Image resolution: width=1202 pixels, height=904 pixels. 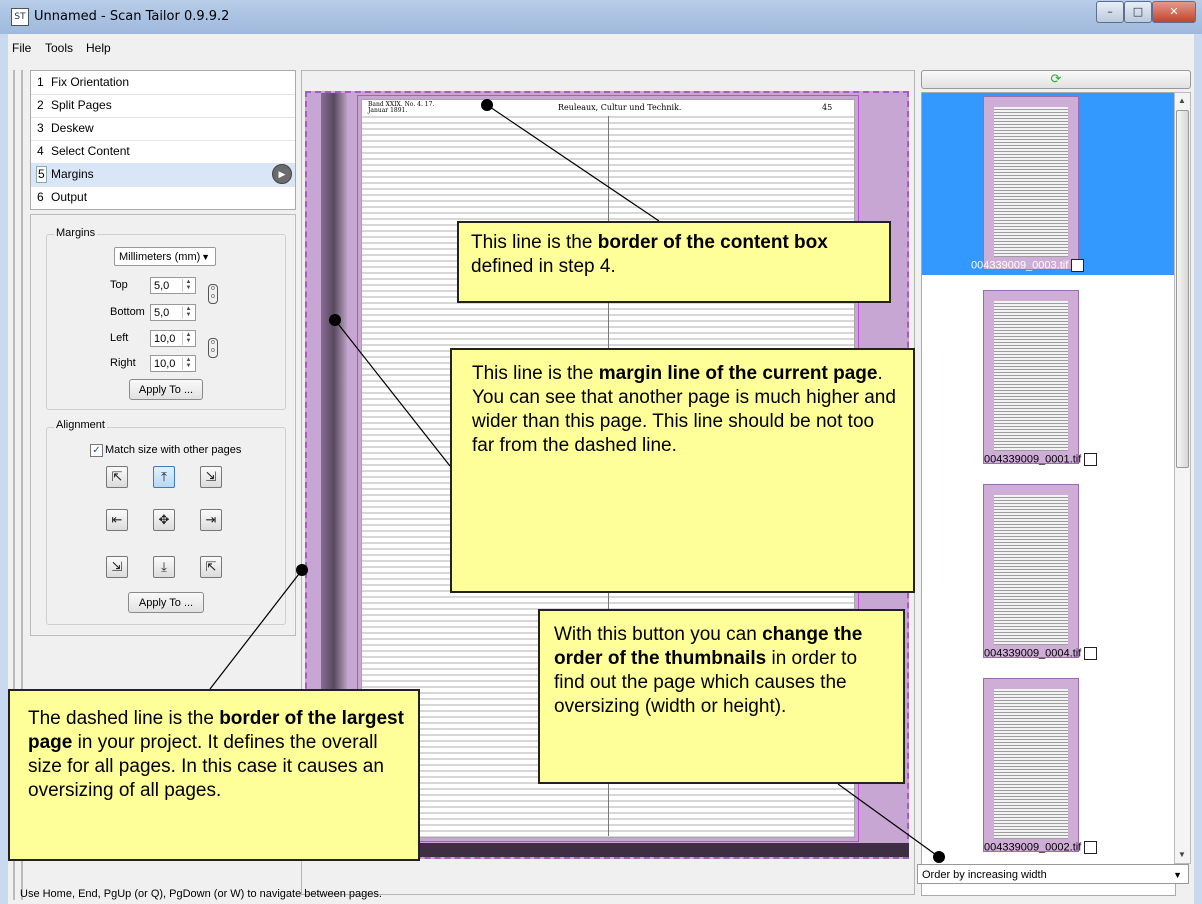 What do you see at coordinates (1138, 12) in the screenshot?
I see `maximize-button: □` at bounding box center [1138, 12].